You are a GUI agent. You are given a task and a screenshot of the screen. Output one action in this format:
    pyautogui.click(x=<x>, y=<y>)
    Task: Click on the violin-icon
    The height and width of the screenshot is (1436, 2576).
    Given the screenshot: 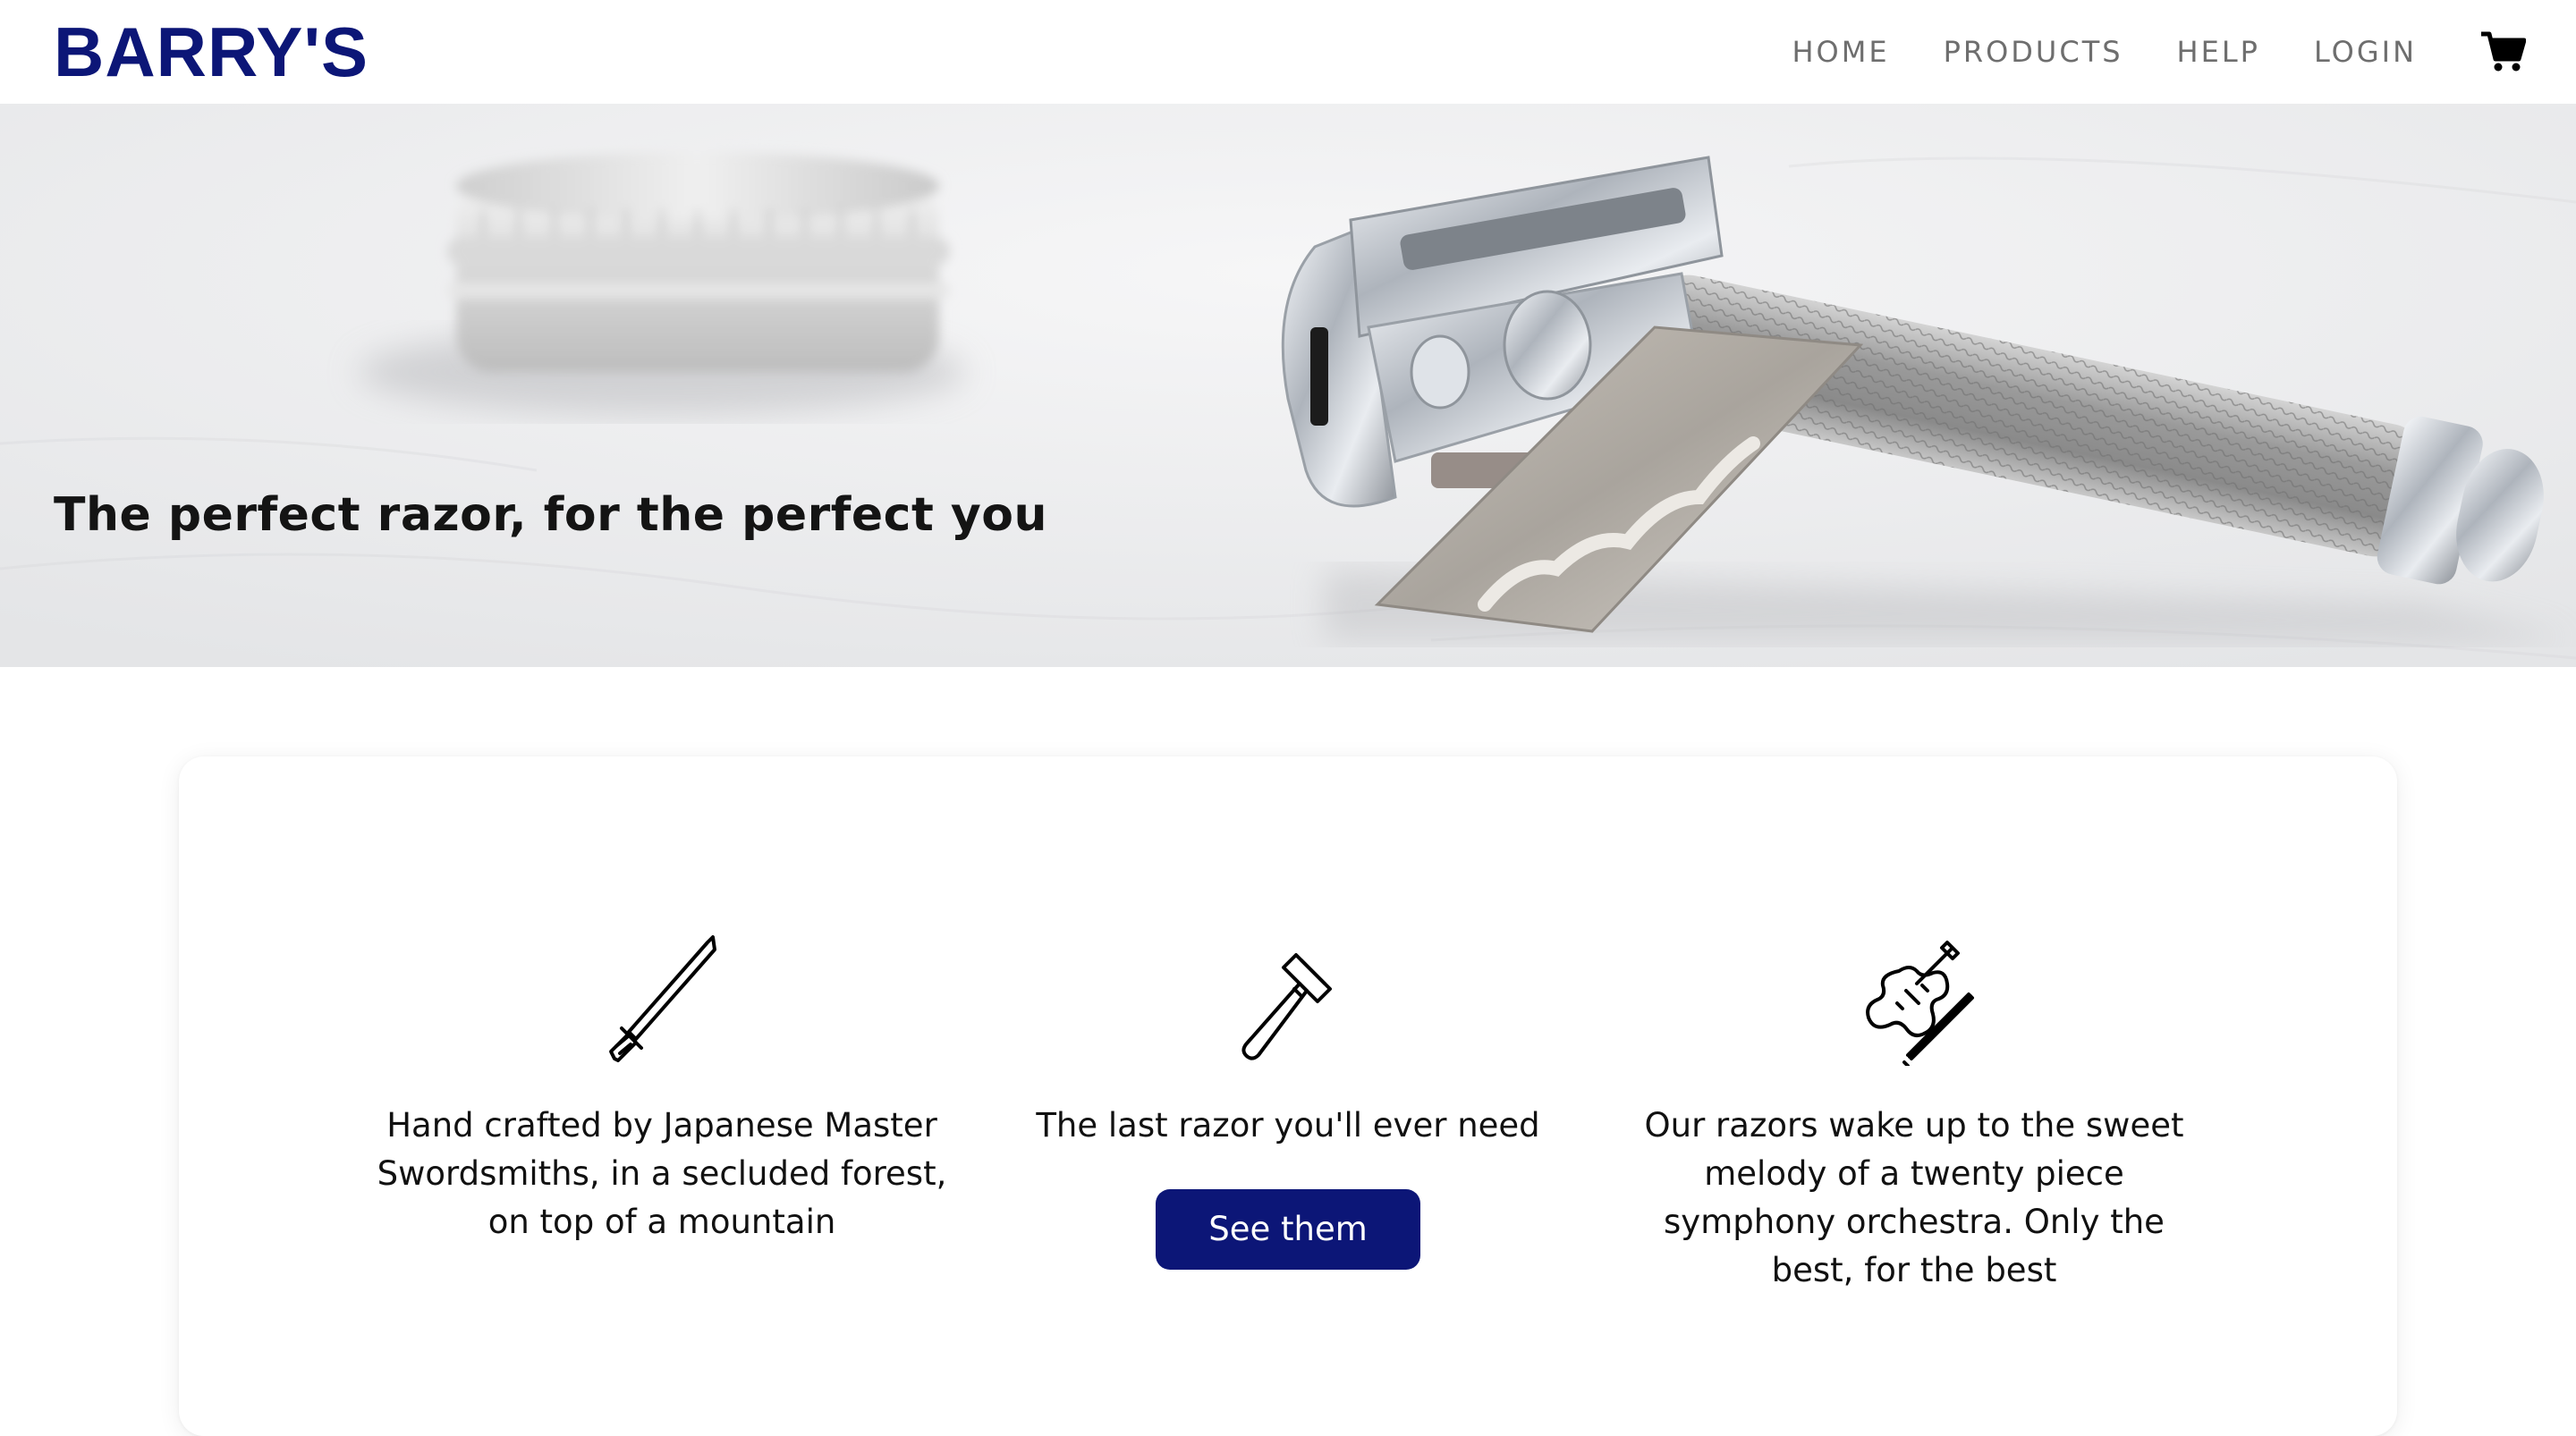 What is the action you would take?
    pyautogui.click(x=1920, y=1003)
    